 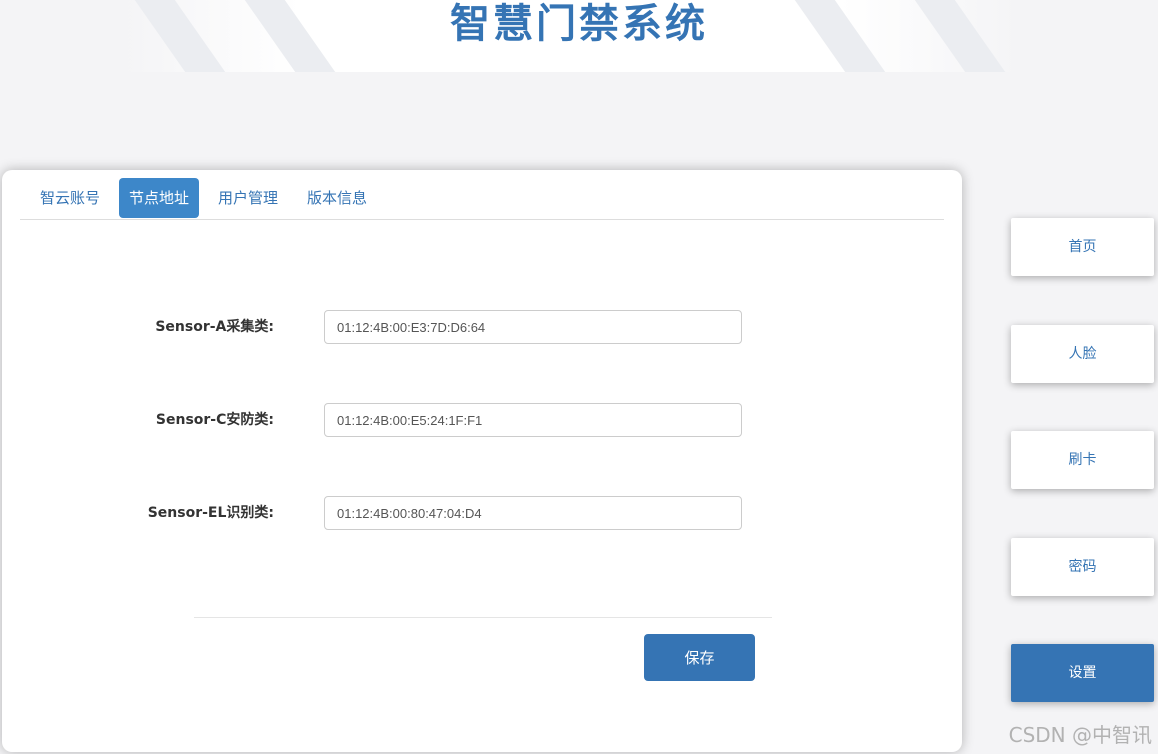 I want to click on save-button: 保存, so click(x=699, y=657).